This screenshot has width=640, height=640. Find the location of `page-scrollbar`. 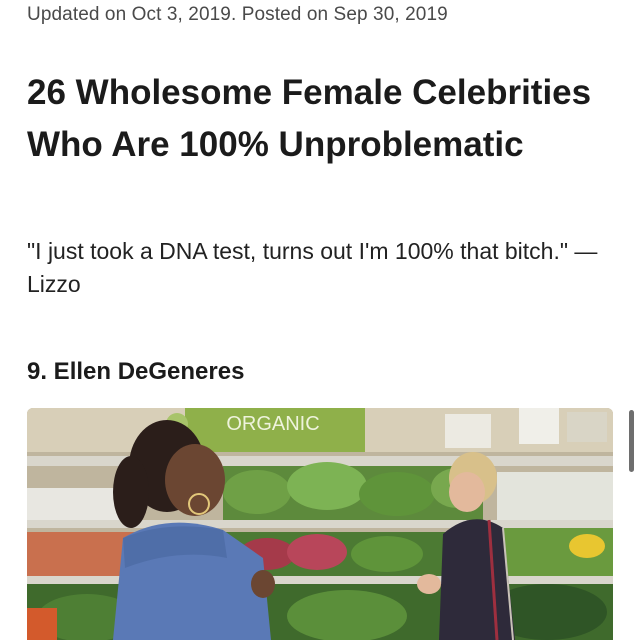

page-scrollbar is located at coordinates (631, 441).